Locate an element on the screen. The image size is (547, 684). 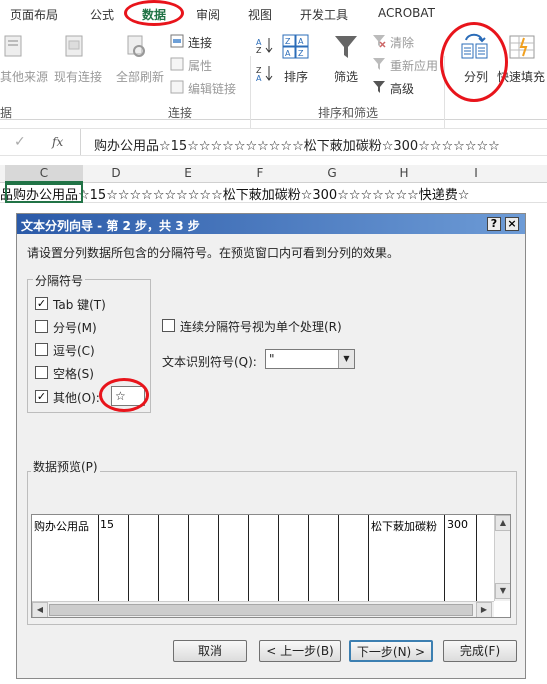
column-header-f: F is located at coordinates (260, 173).